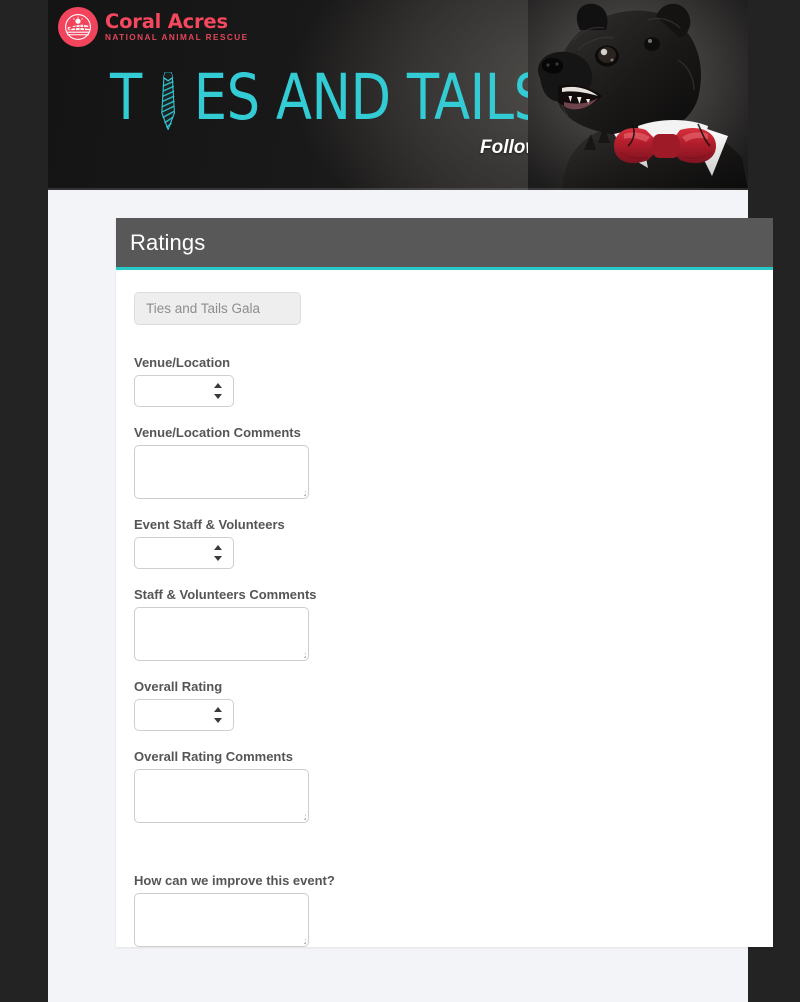 This screenshot has width=800, height=1002. What do you see at coordinates (221, 472) in the screenshot?
I see `venue-location-comments-textarea` at bounding box center [221, 472].